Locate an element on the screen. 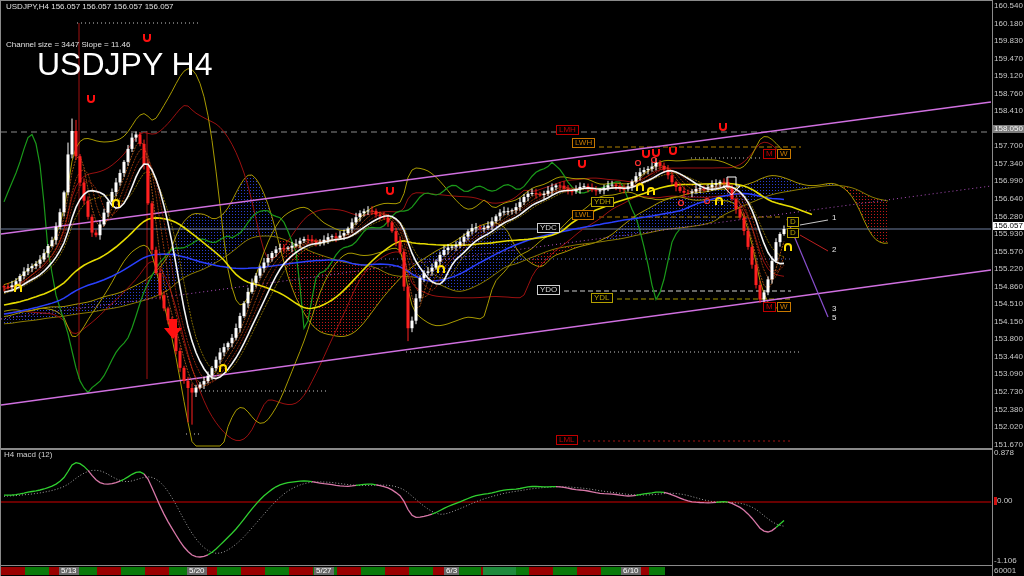 This screenshot has width=1024, height=576. level-label: LWH is located at coordinates (584, 143).